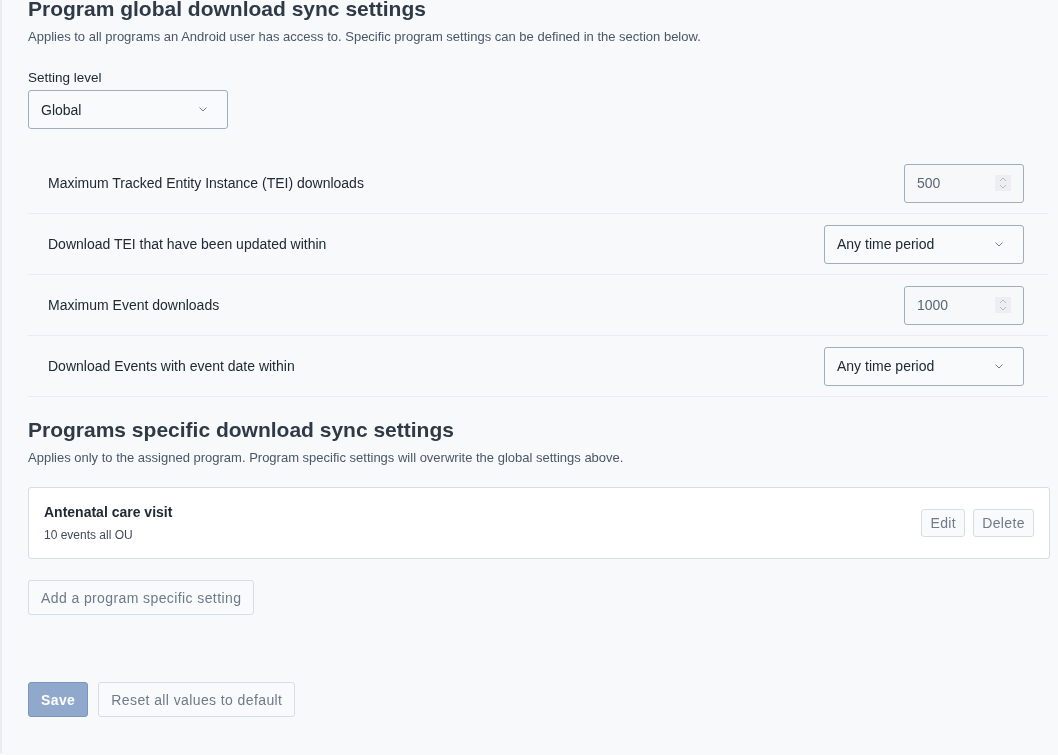 Image resolution: width=1058 pixels, height=755 pixels. I want to click on action-button: Delete, so click(1003, 523).